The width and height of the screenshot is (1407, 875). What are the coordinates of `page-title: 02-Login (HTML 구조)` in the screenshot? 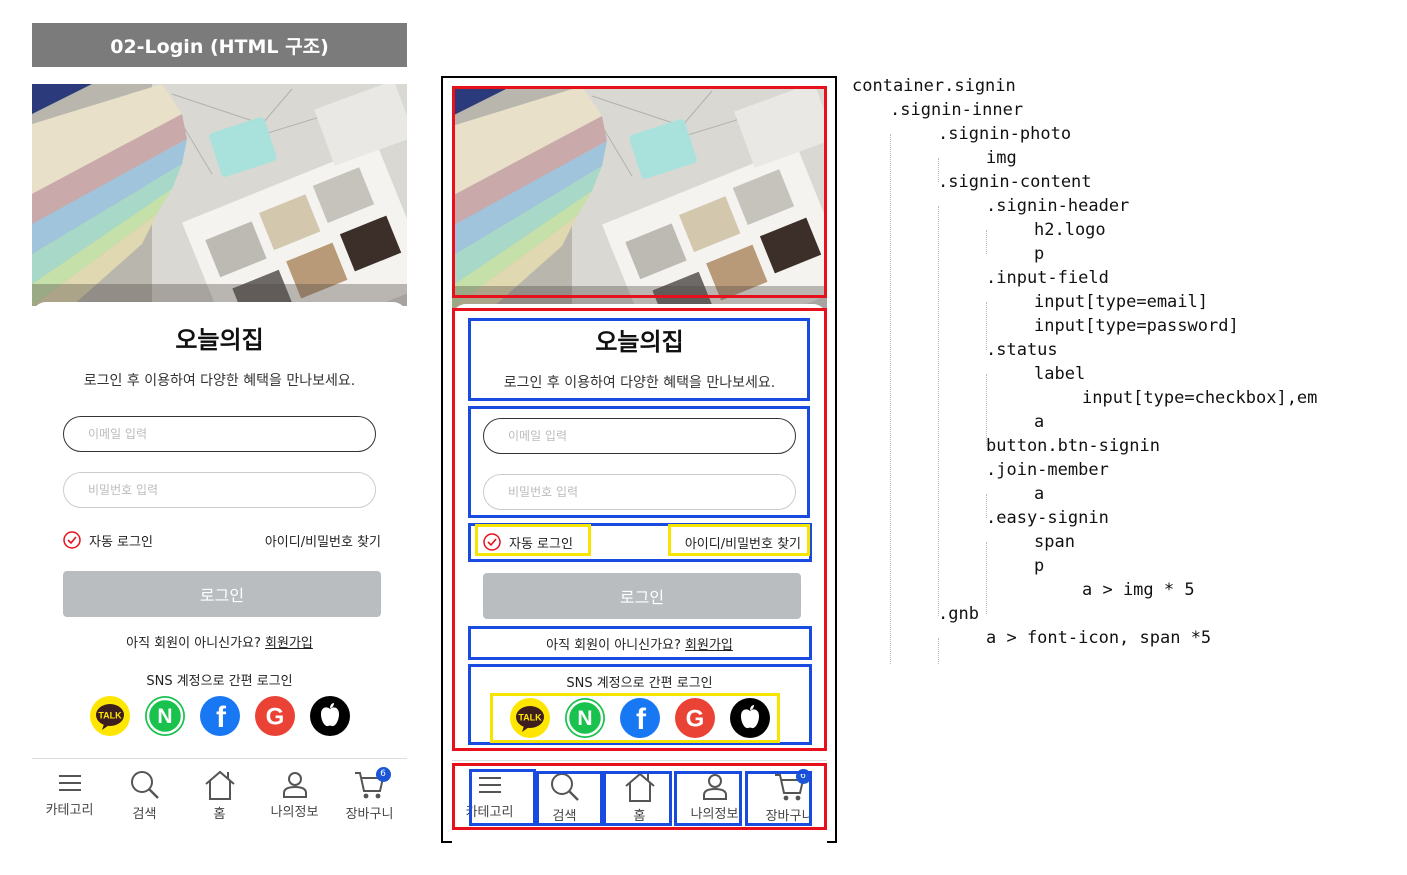 It's located at (219, 45).